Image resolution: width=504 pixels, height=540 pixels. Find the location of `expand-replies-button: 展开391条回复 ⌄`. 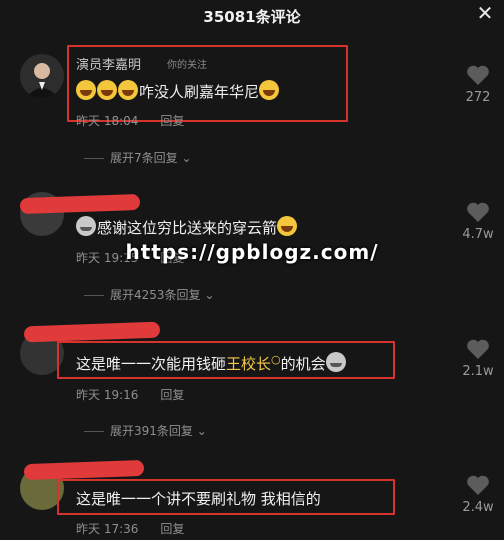

expand-replies-button: 展开391条回复 ⌄ is located at coordinates (145, 430).